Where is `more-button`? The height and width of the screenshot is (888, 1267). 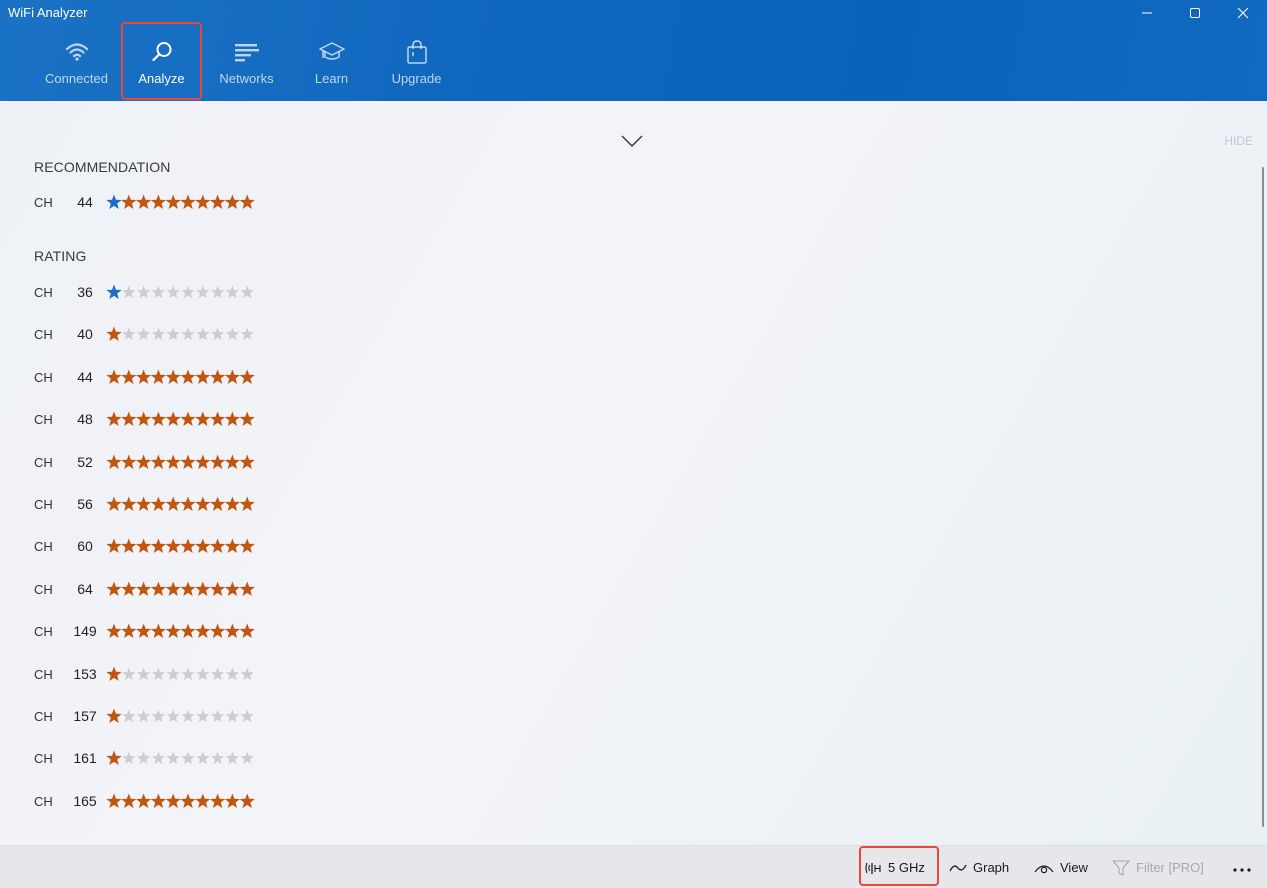
more-button is located at coordinates (1242, 867).